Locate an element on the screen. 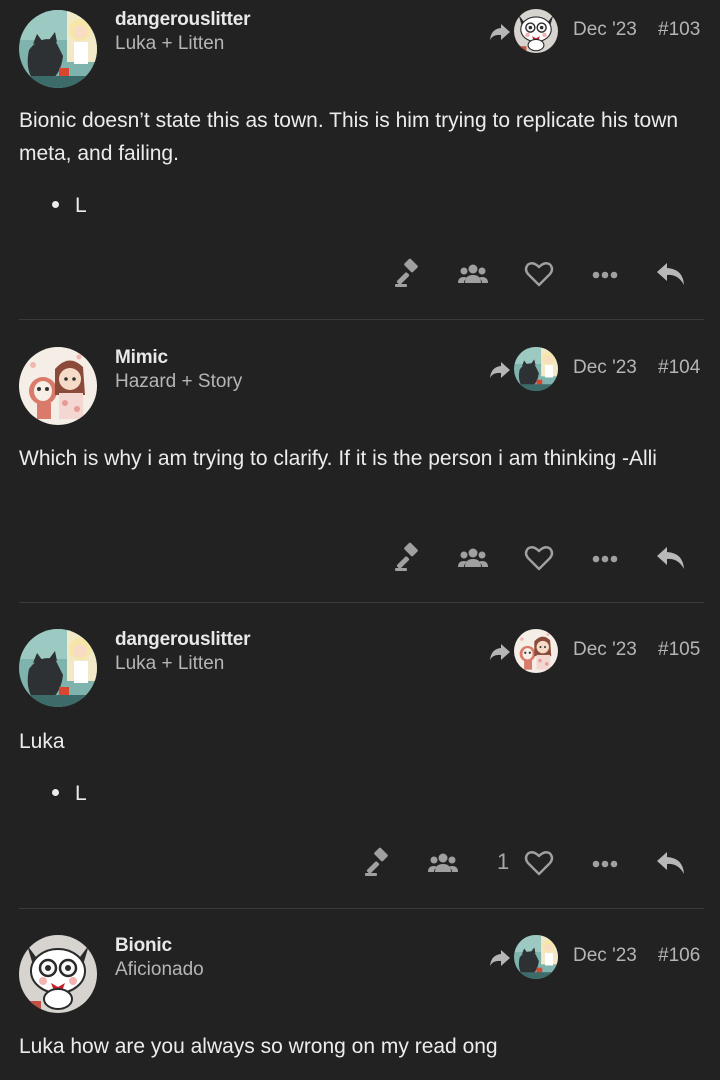  username: Mimic is located at coordinates (141, 358).